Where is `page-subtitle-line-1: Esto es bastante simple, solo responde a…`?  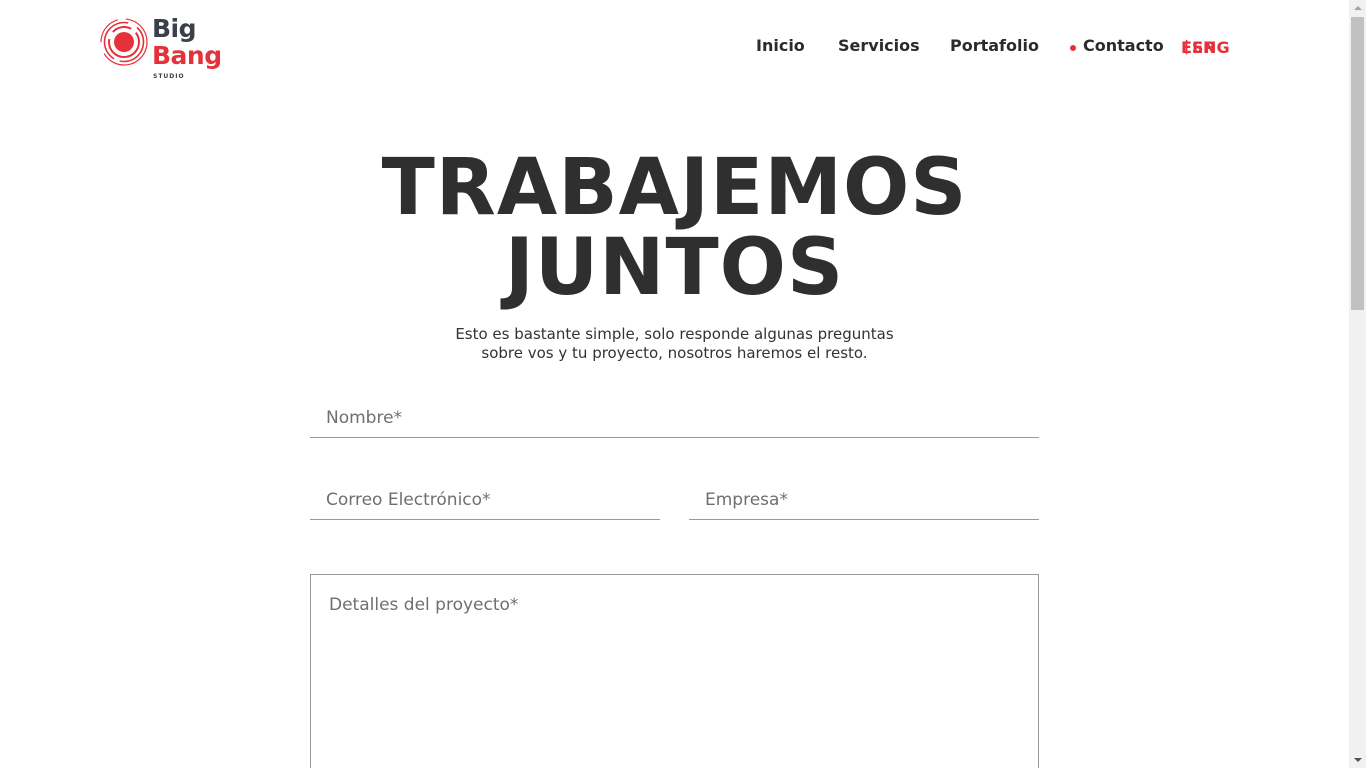 page-subtitle-line-1: Esto es bastante simple, solo responde a… is located at coordinates (674, 334).